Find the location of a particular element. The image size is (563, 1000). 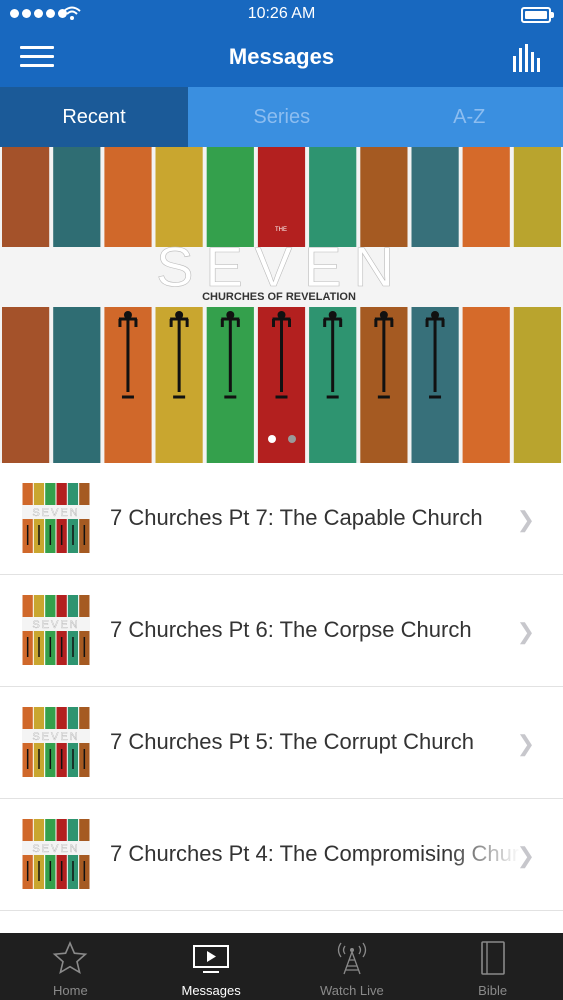

tab-label: Watch Live is located at coordinates (351, 990).